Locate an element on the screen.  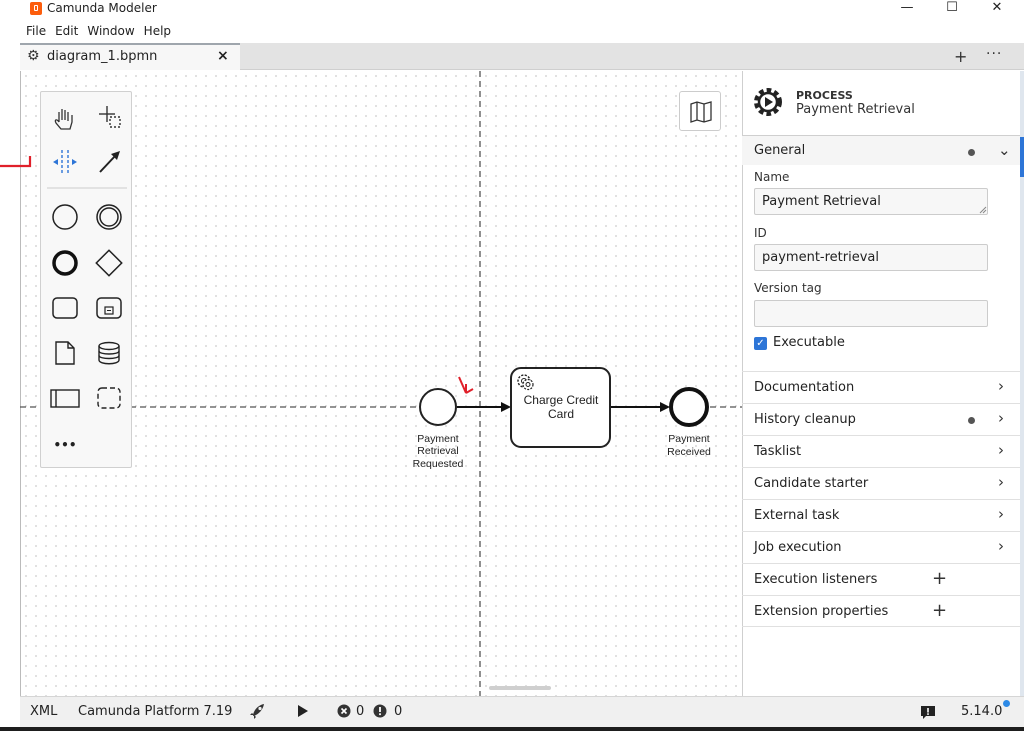
task-icon is located at coordinates (65, 308).